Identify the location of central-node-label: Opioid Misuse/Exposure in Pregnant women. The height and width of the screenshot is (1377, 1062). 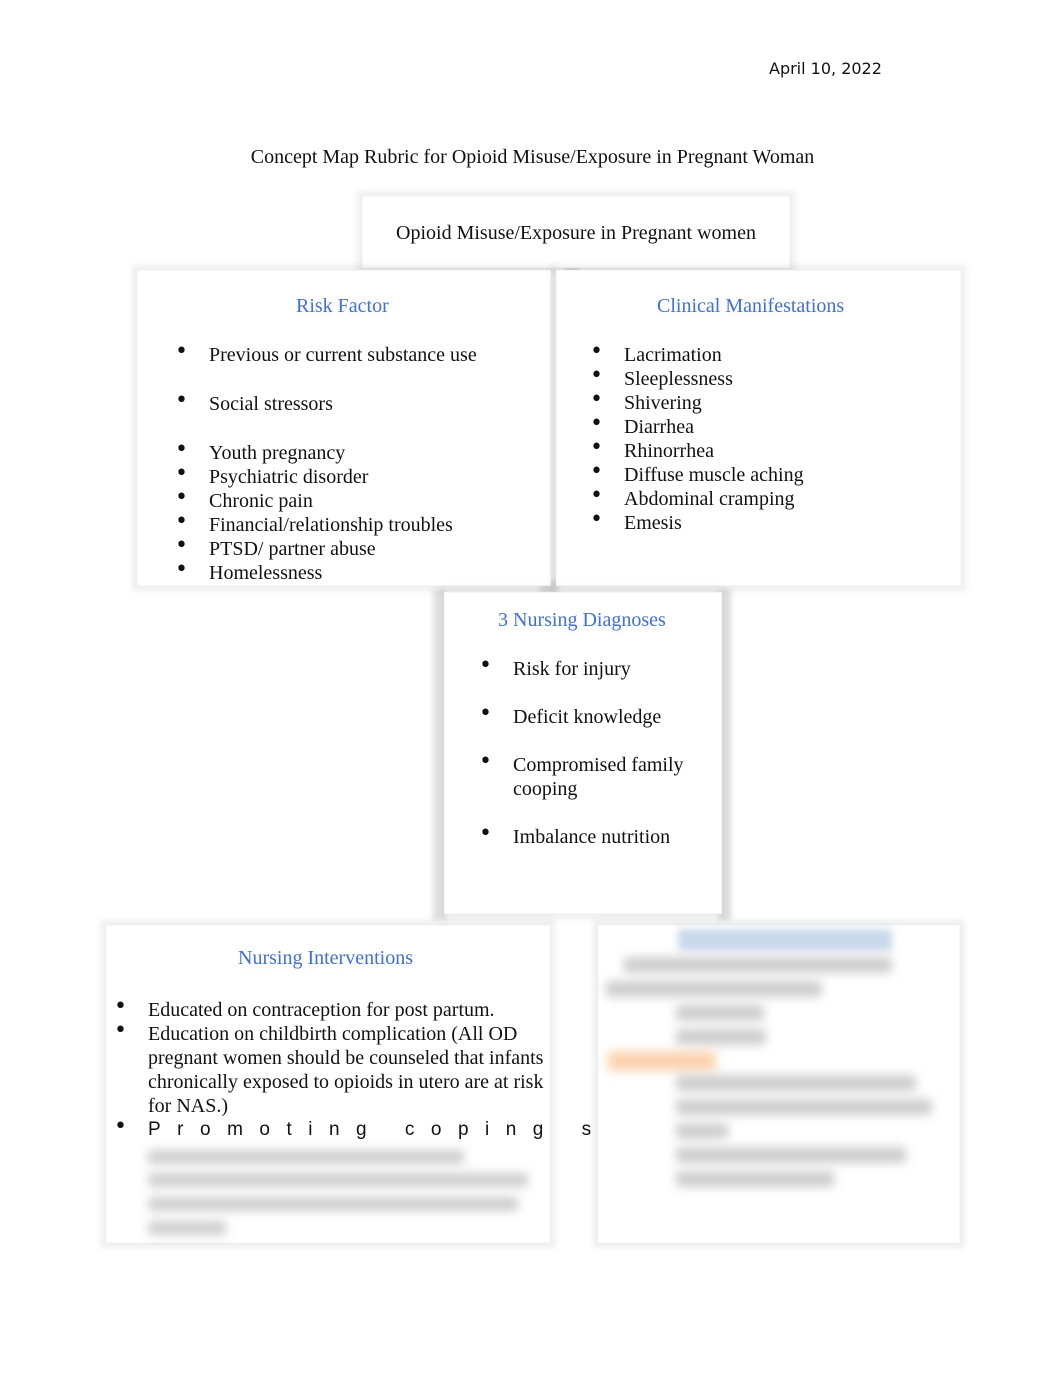
(576, 233).